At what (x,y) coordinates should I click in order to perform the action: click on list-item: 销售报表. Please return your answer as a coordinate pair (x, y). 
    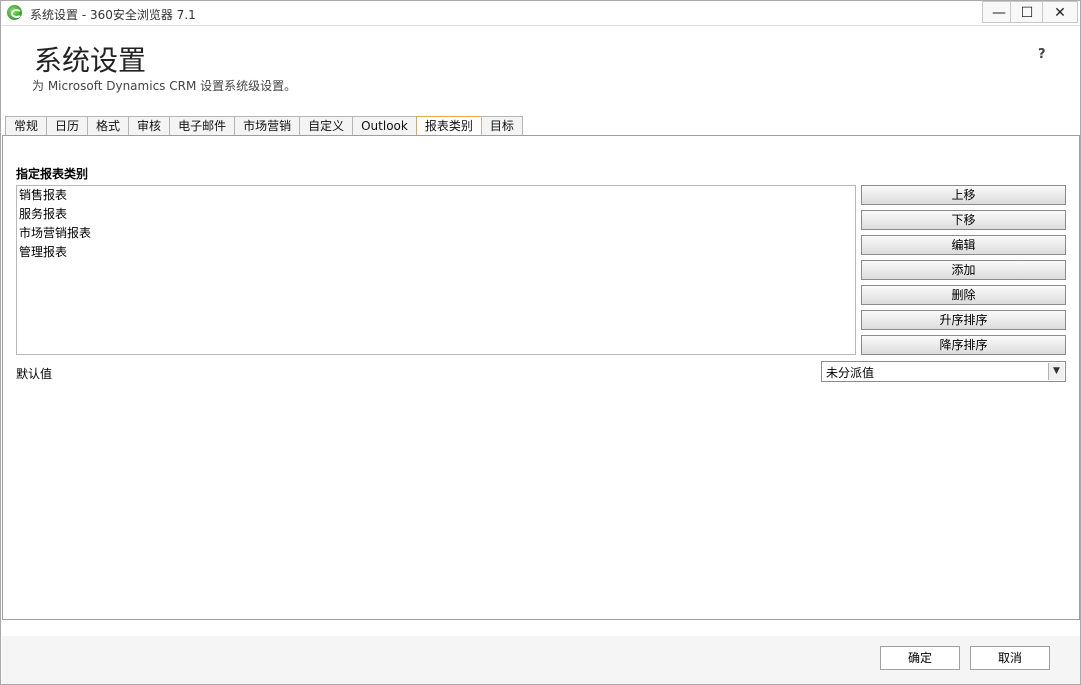
    Looking at the image, I should click on (436, 195).